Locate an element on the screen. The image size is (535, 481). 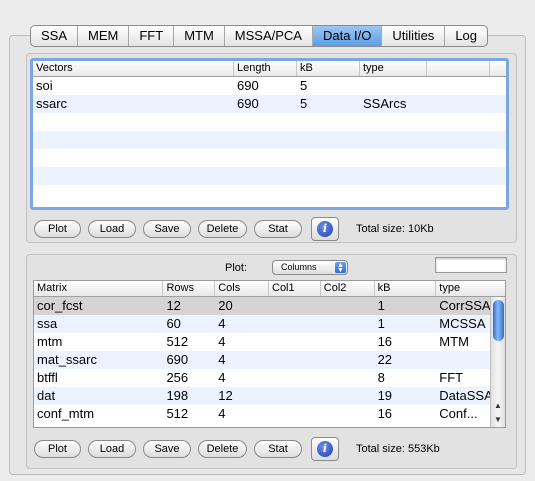
matrix-delete-button: Delete is located at coordinates (222, 449).